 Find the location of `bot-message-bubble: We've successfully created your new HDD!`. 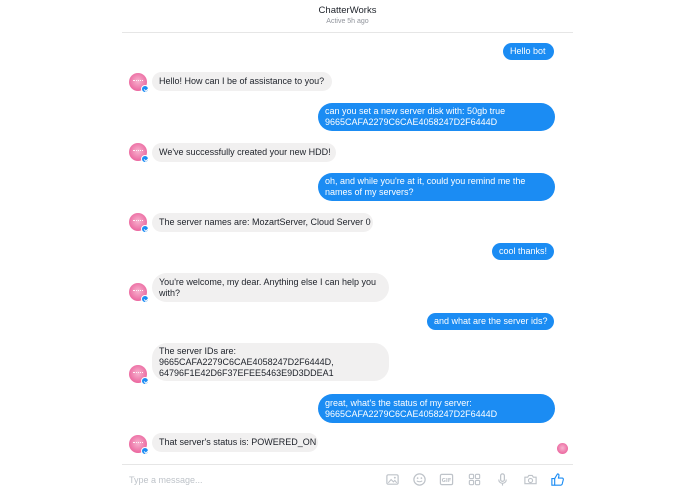

bot-message-bubble: We've successfully created your new HDD! is located at coordinates (244, 152).